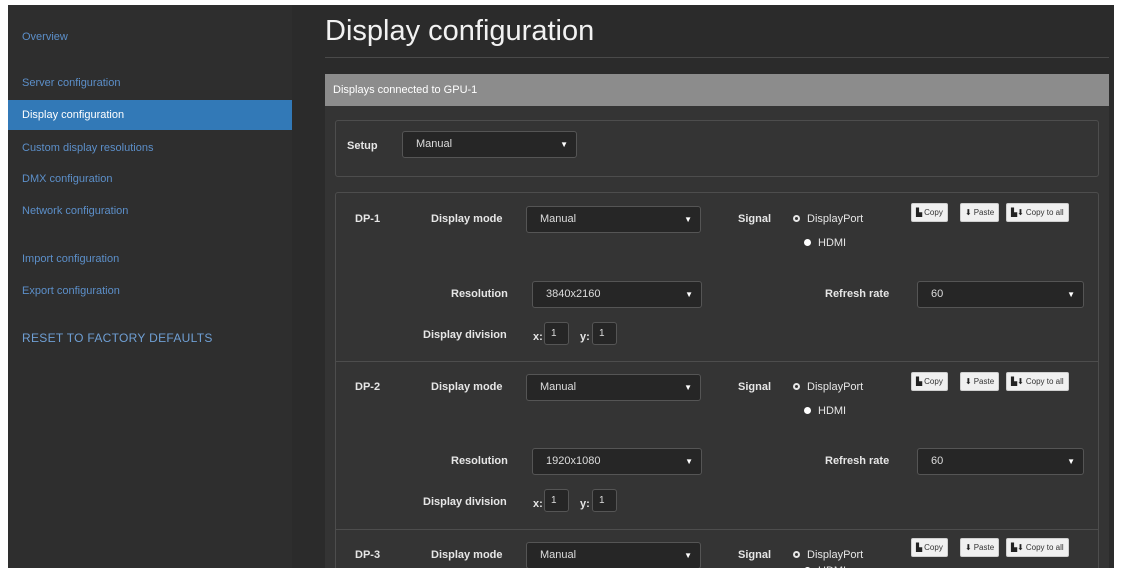 The height and width of the screenshot is (573, 1121). Describe the element at coordinates (968, 212) in the screenshot. I see `paste-icon: ⬇` at that location.